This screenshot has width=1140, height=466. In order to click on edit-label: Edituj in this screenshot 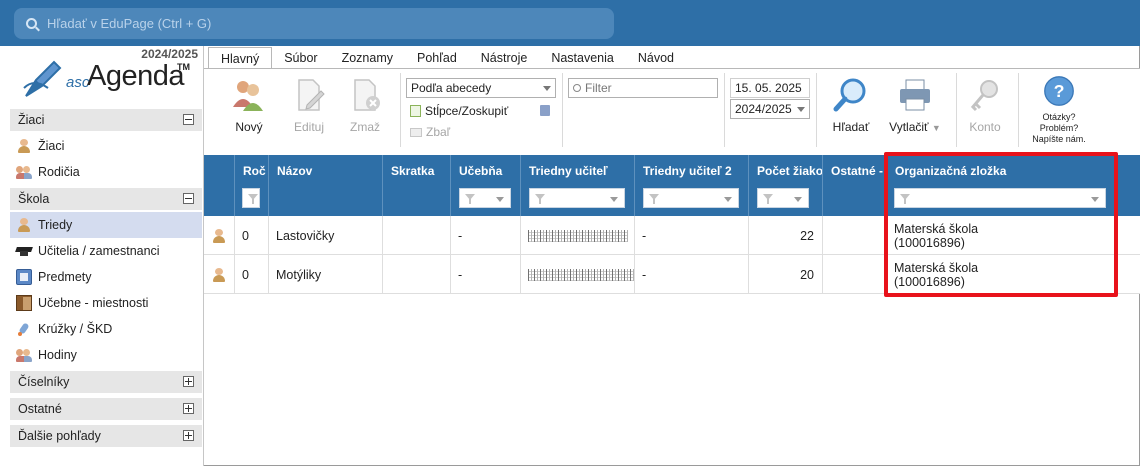, I will do `click(309, 127)`.